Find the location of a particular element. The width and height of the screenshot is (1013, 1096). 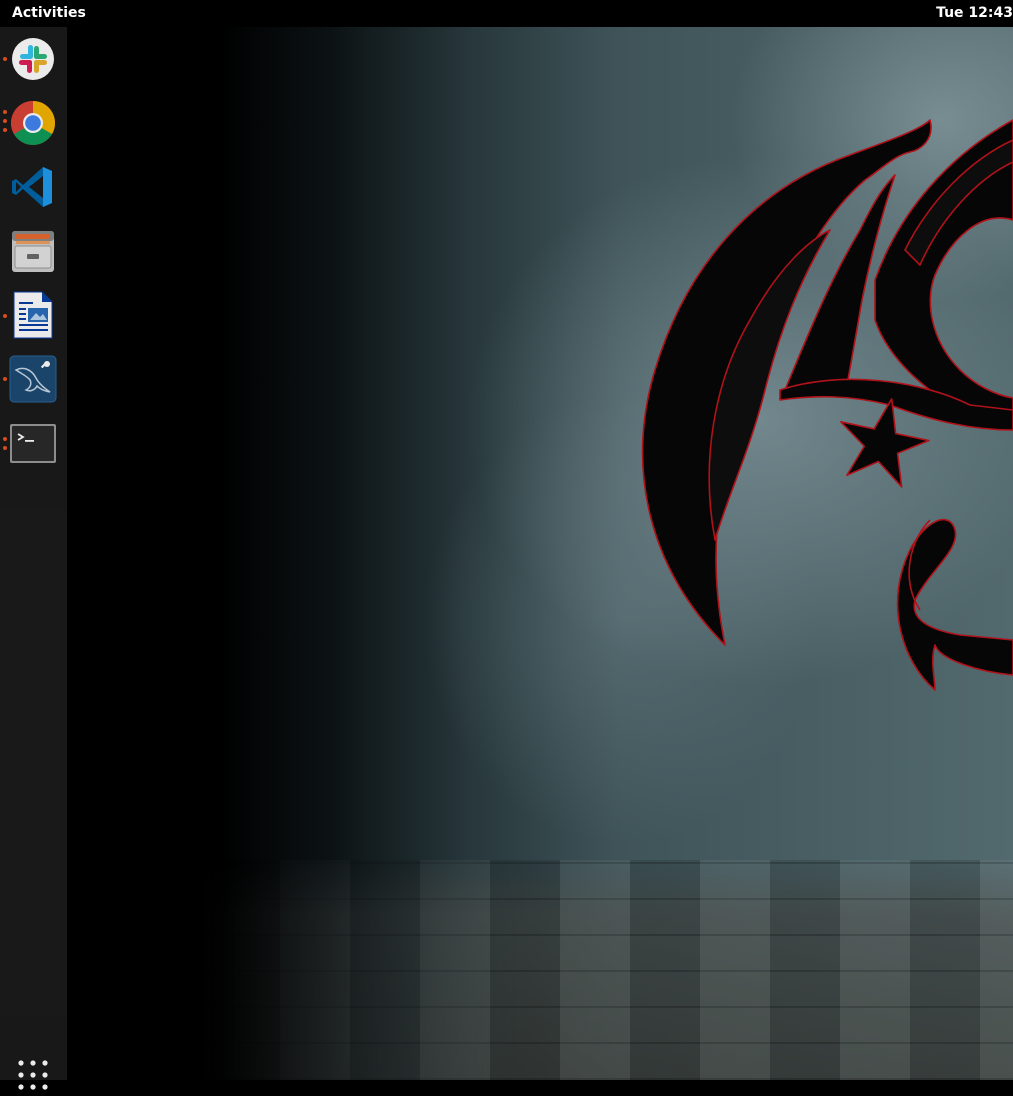

mysql-dolphin-icon is located at coordinates (33, 379).